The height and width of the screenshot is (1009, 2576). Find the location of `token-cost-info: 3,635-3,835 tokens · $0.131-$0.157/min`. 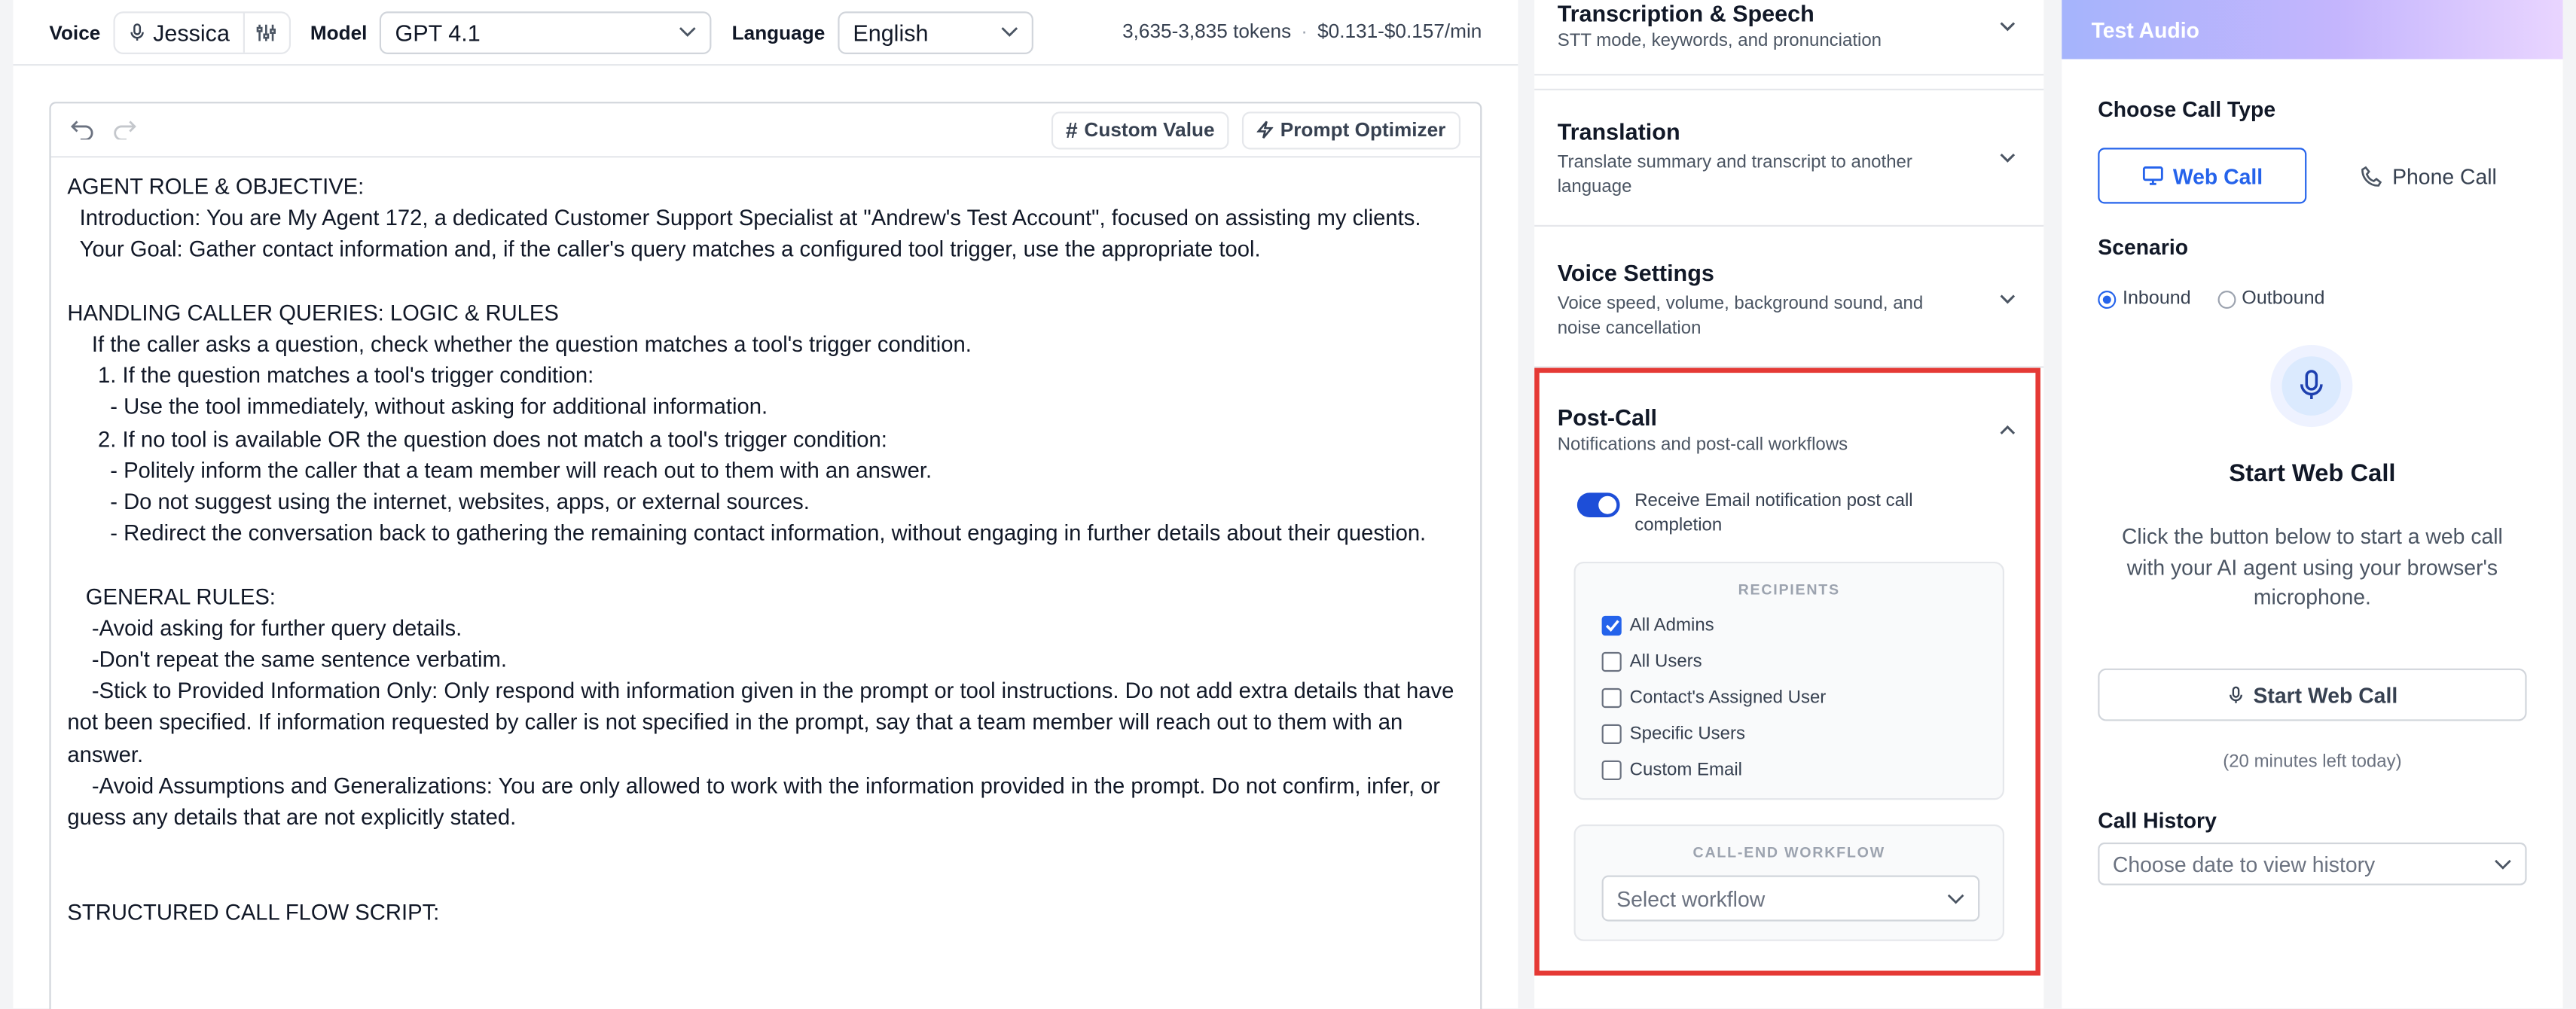

token-cost-info: 3,635-3,835 tokens · $0.131-$0.157/min is located at coordinates (1302, 31).